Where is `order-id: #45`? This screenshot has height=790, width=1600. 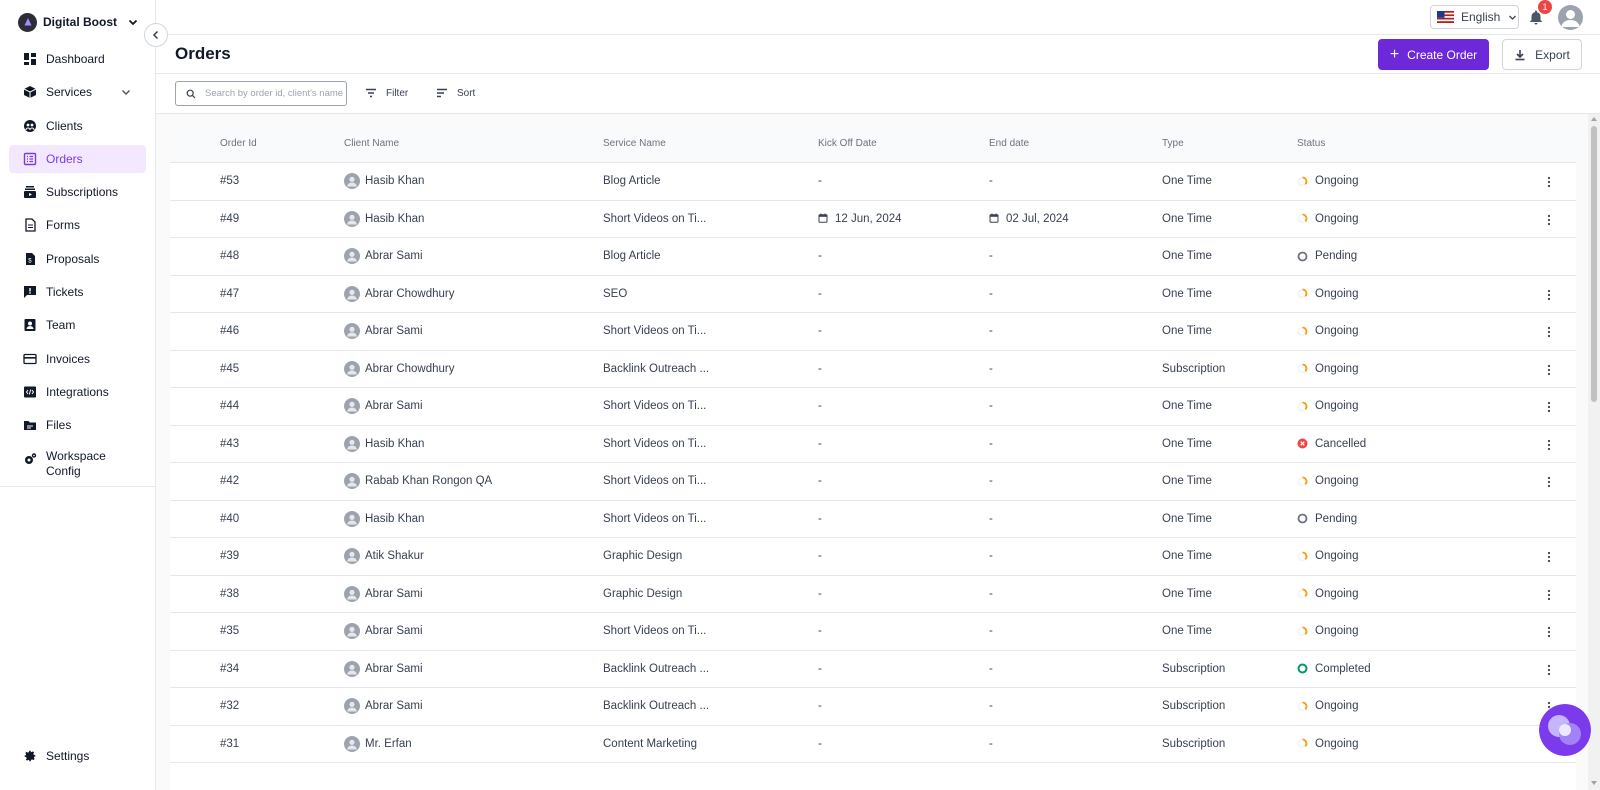
order-id: #45 is located at coordinates (229, 369).